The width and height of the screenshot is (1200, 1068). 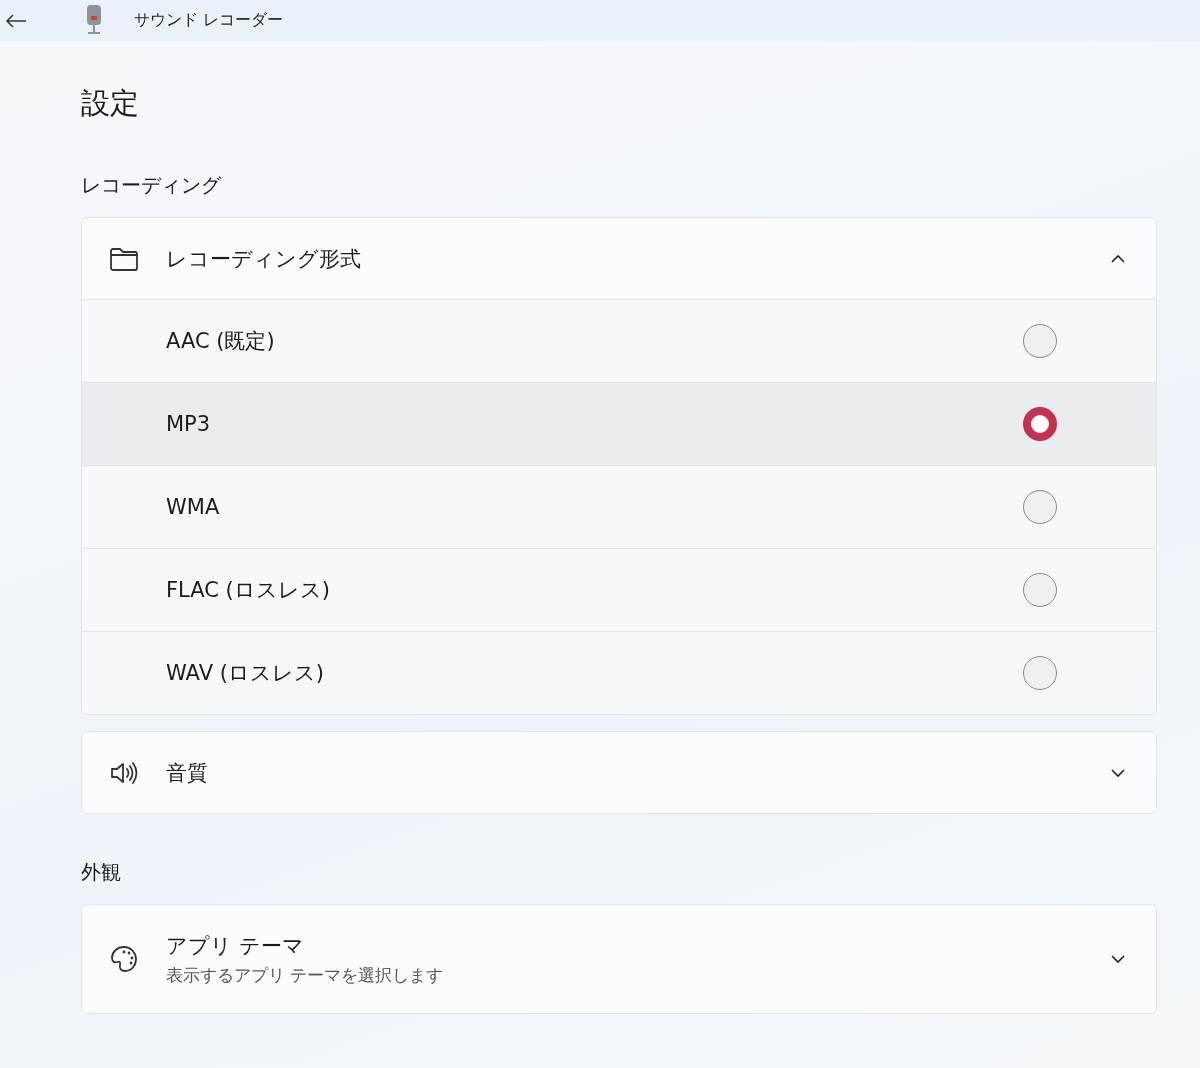 What do you see at coordinates (619, 959) in the screenshot?
I see `expander-header: アプリ テーマ 表示するアプリ テーマを選択します` at bounding box center [619, 959].